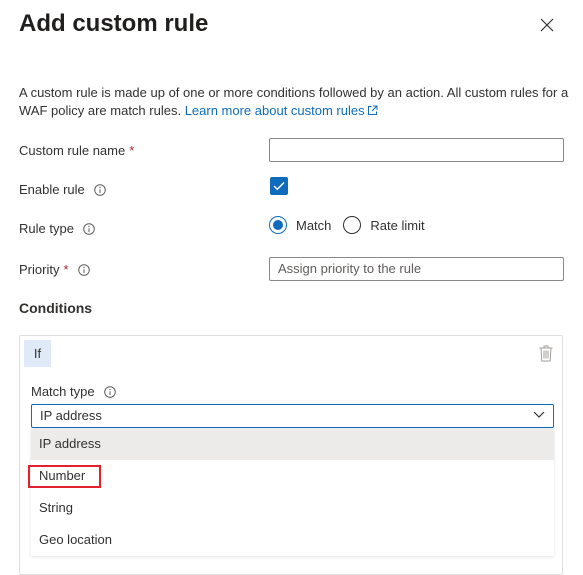  I want to click on rule-name-label: Custom rule name *, so click(76, 151).